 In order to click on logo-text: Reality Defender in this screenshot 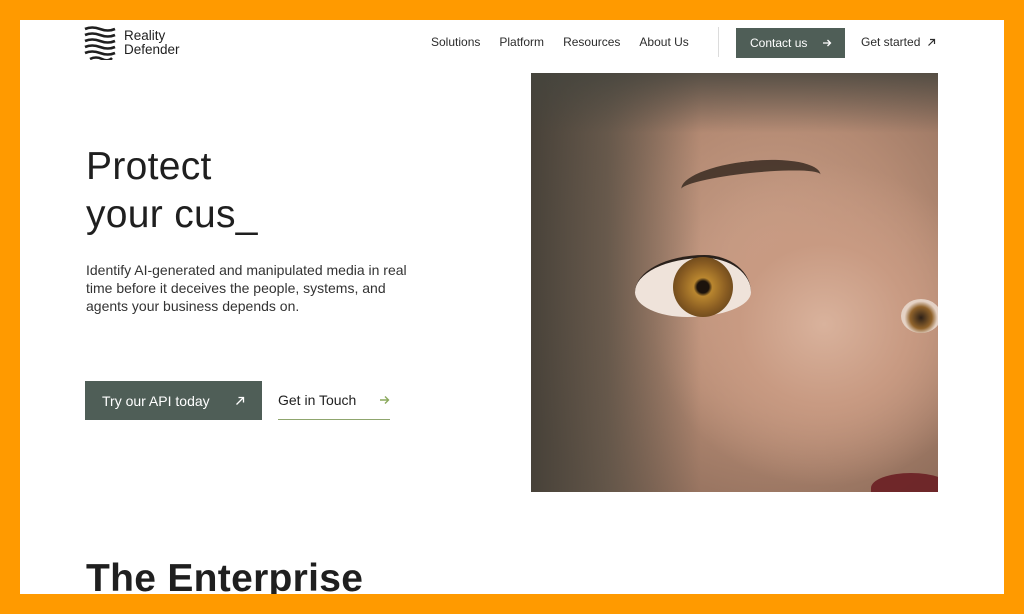, I will do `click(152, 43)`.